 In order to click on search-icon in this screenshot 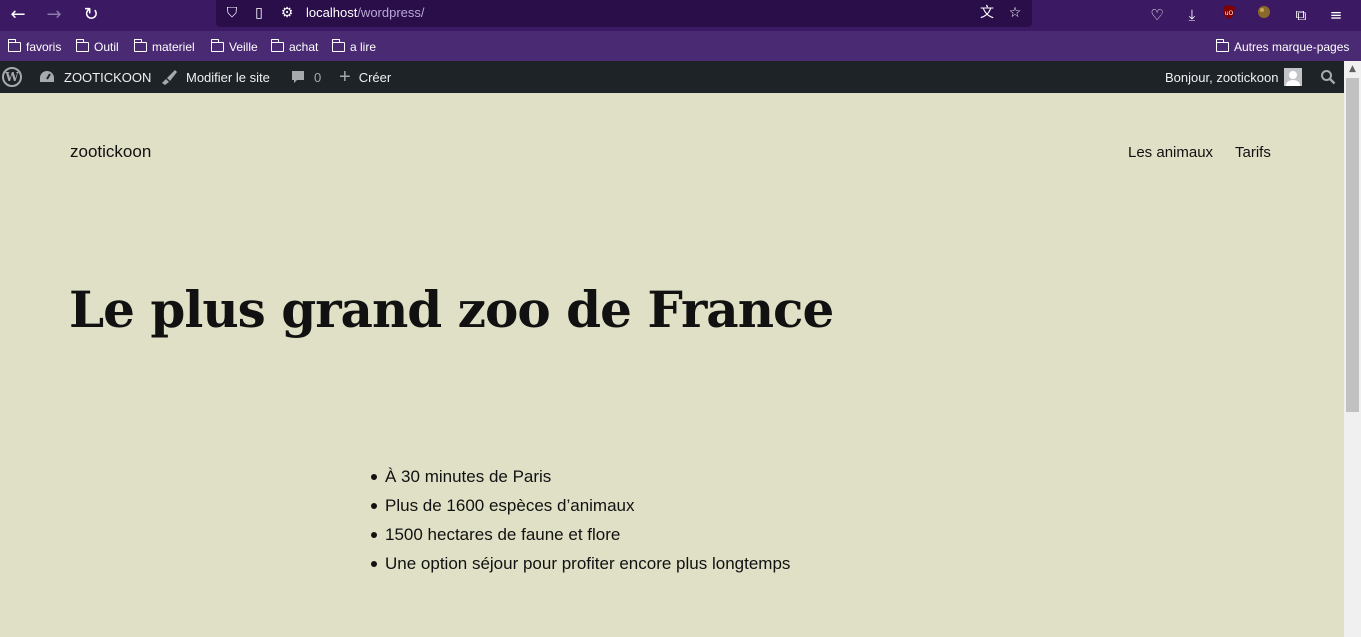, I will do `click(1328, 77)`.